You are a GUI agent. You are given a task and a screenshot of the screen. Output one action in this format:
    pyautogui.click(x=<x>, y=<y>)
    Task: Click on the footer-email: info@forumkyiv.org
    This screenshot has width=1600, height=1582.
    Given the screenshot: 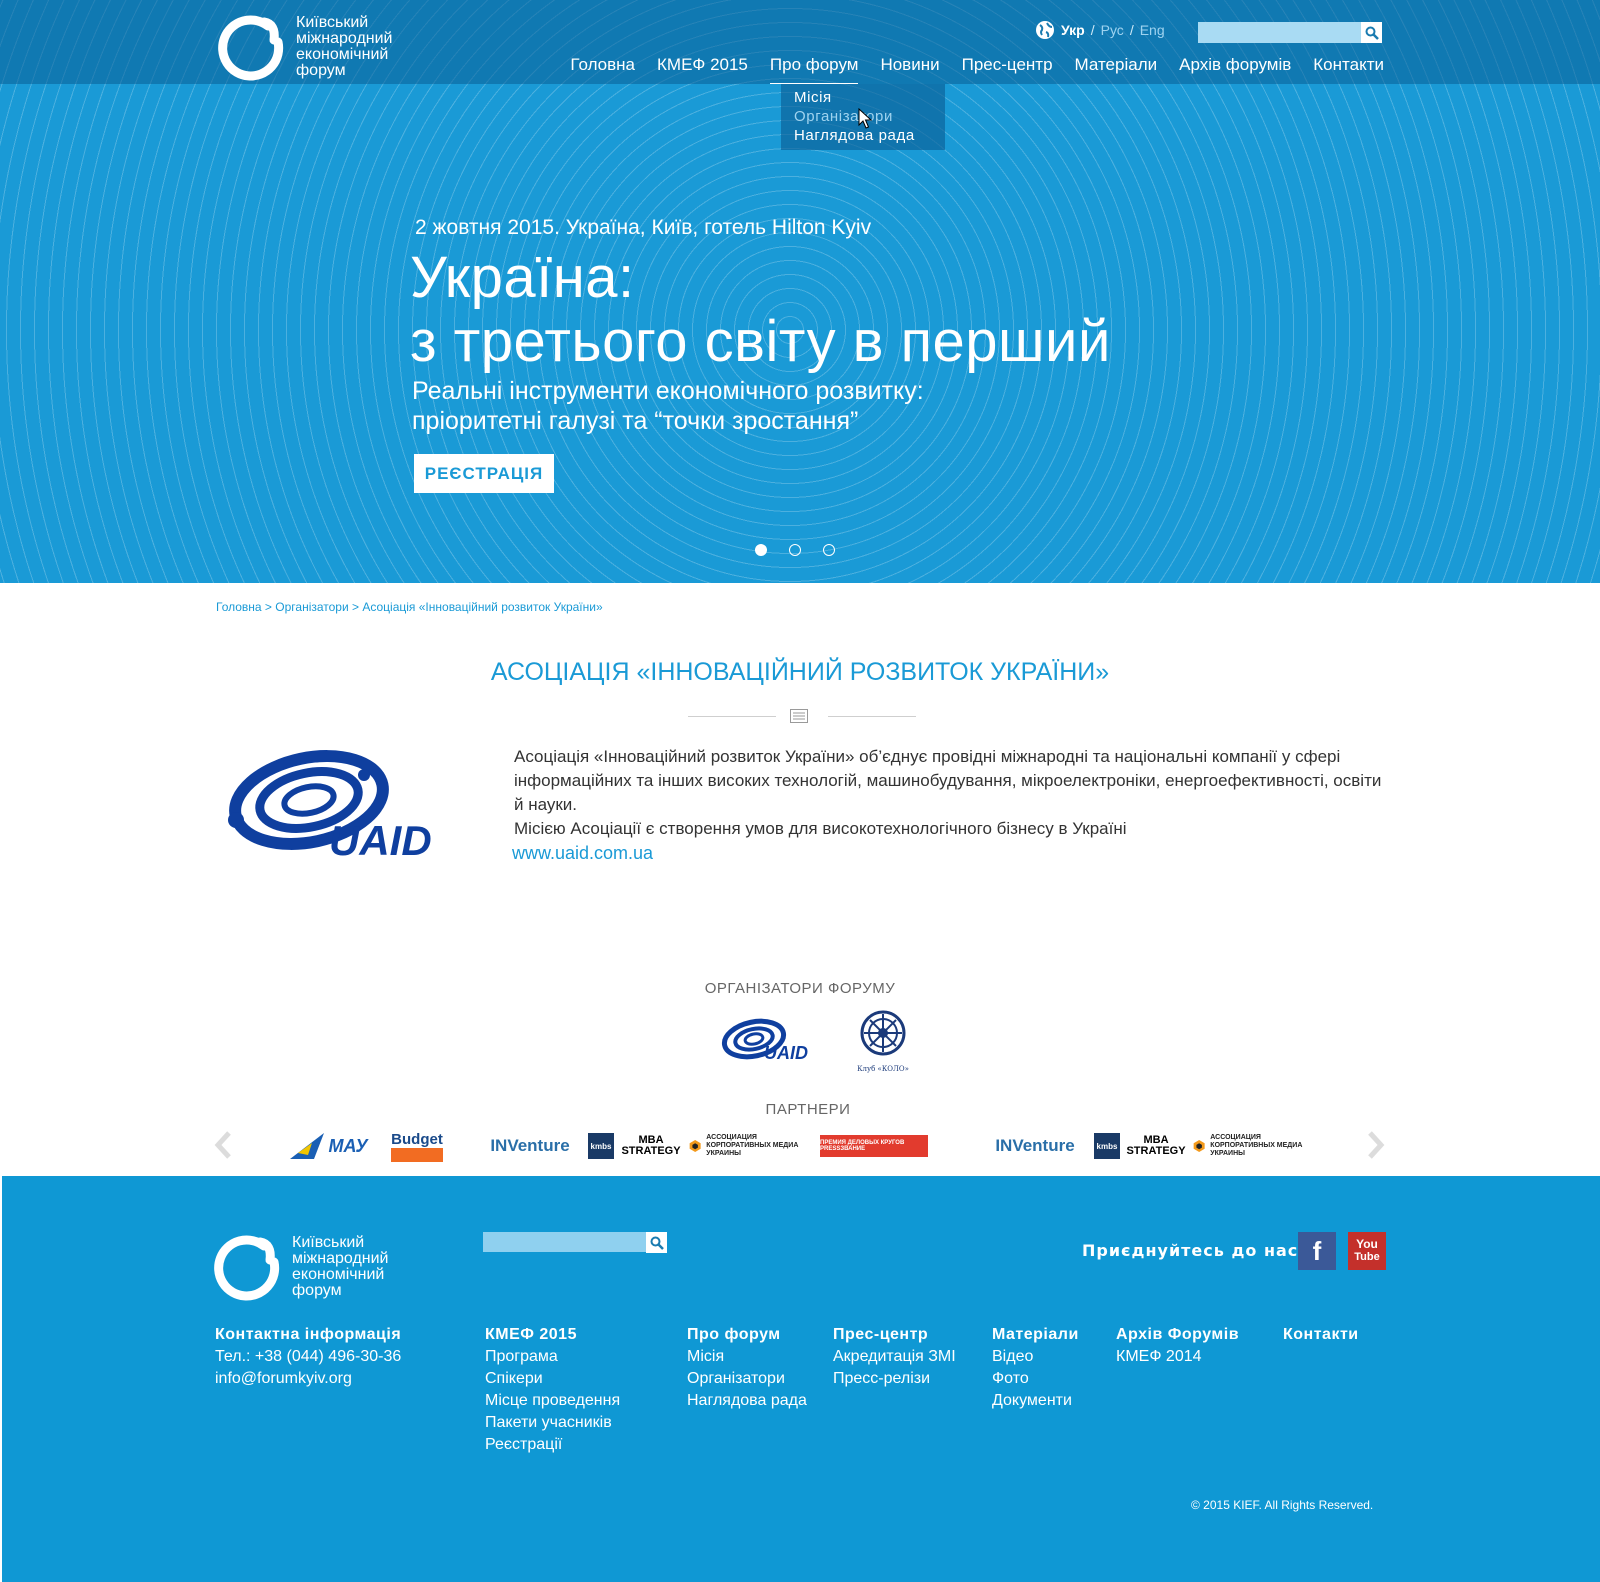 What is the action you would take?
    pyautogui.click(x=308, y=1379)
    